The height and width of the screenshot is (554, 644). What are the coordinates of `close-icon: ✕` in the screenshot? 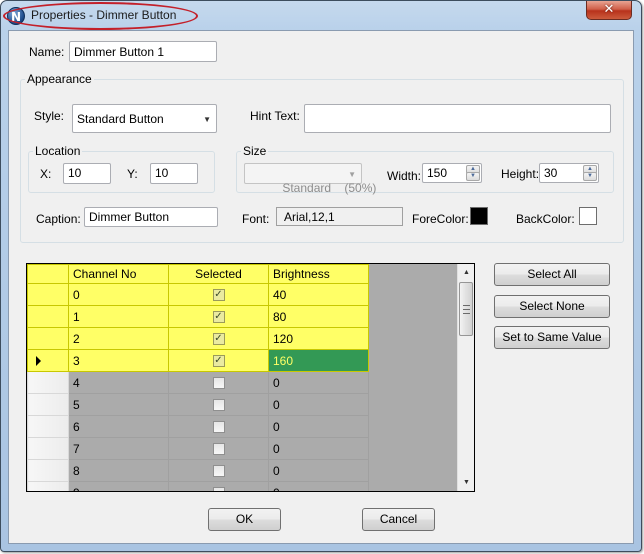 It's located at (609, 9).